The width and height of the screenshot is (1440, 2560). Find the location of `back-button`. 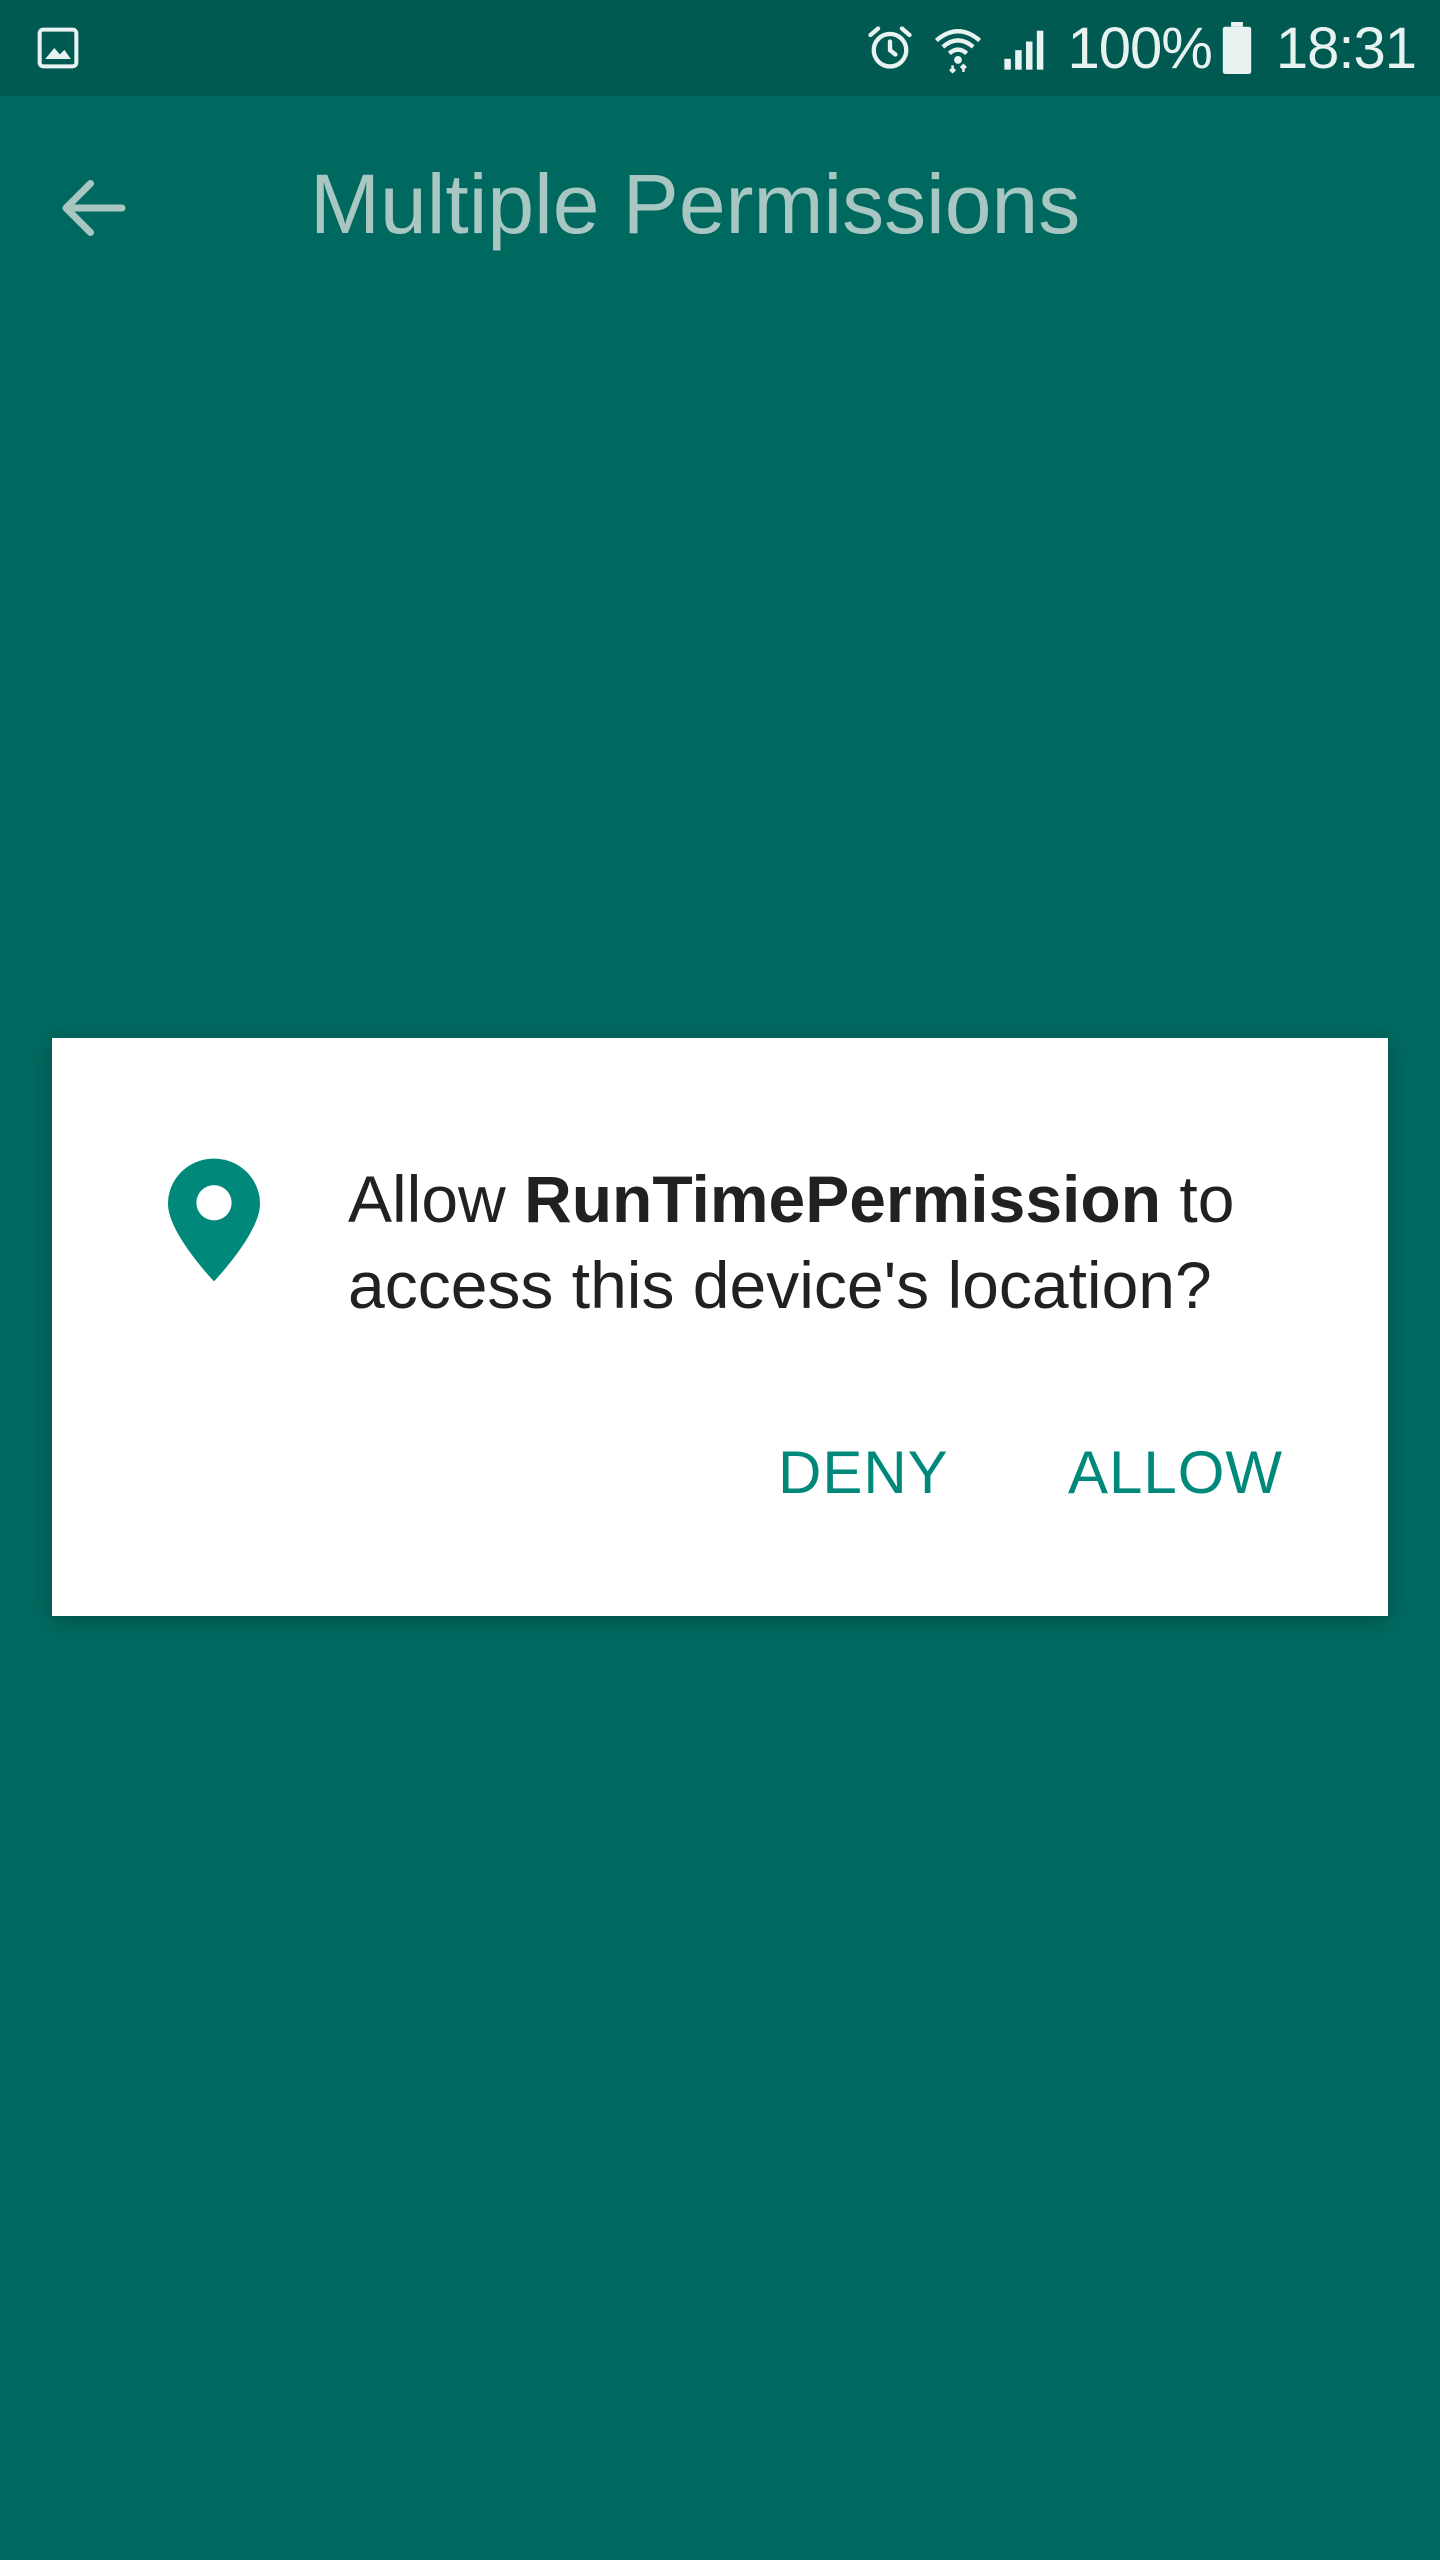

back-button is located at coordinates (94, 208).